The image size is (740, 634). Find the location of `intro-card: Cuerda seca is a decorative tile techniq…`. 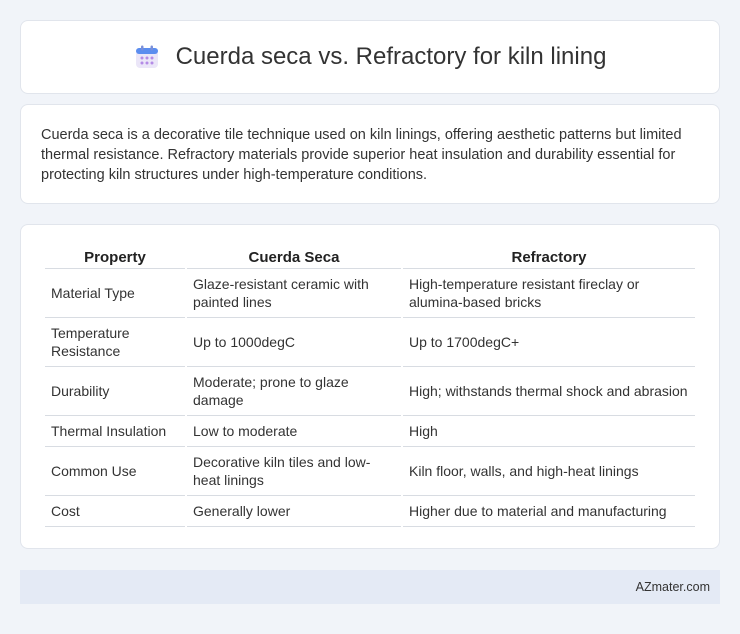

intro-card: Cuerda seca is a decorative tile techniq… is located at coordinates (370, 154).